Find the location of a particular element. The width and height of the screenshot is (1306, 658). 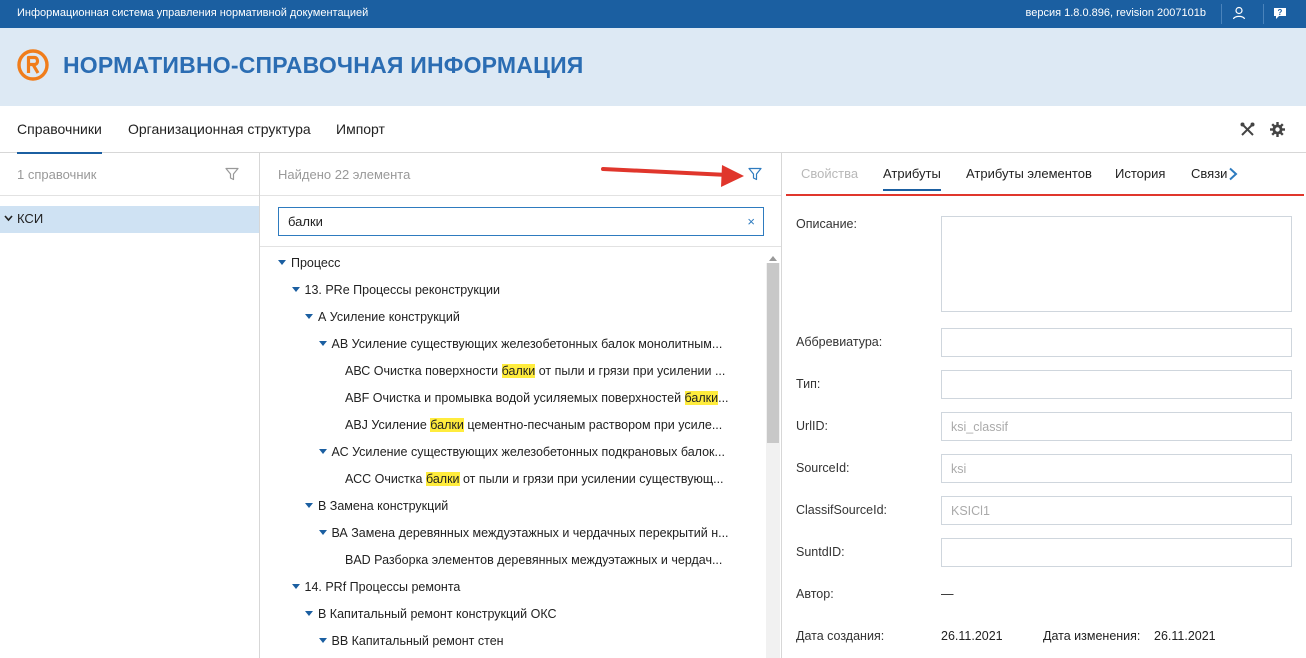

tree-node: В Замена конструкций is located at coordinates (526, 510).